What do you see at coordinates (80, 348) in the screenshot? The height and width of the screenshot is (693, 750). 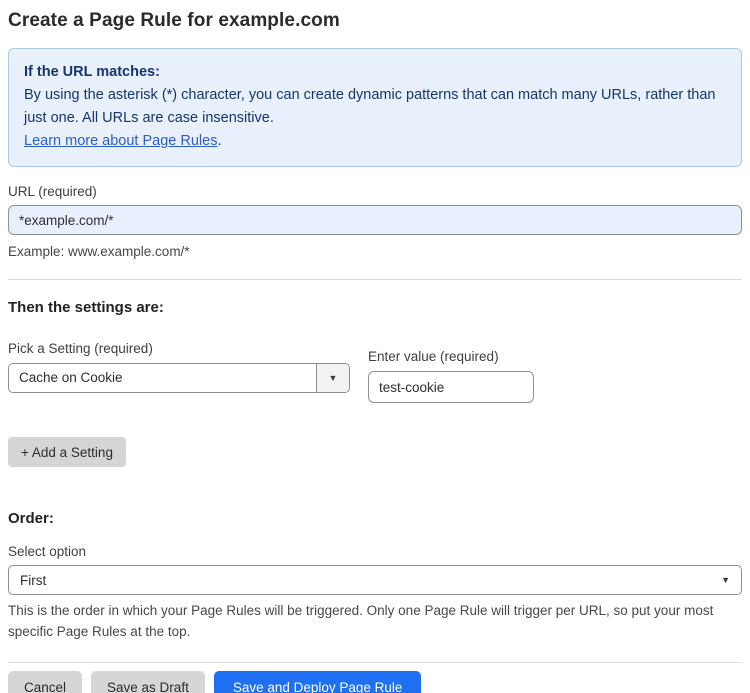 I see `setting-select-label: Pick a Setting (required)` at bounding box center [80, 348].